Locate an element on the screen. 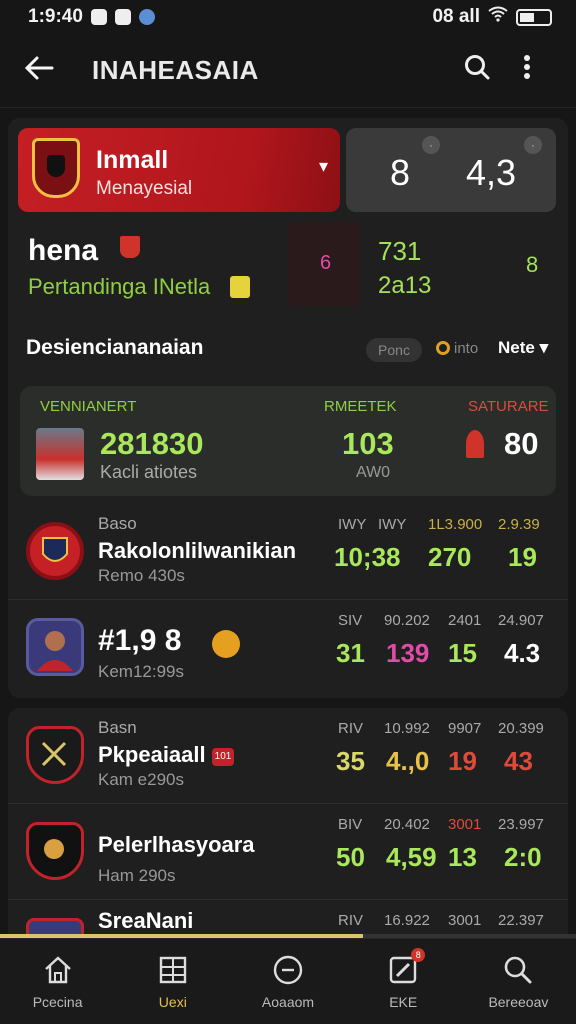 This screenshot has height=1024, width=576. row-value: 4,59 is located at coordinates (411, 857).